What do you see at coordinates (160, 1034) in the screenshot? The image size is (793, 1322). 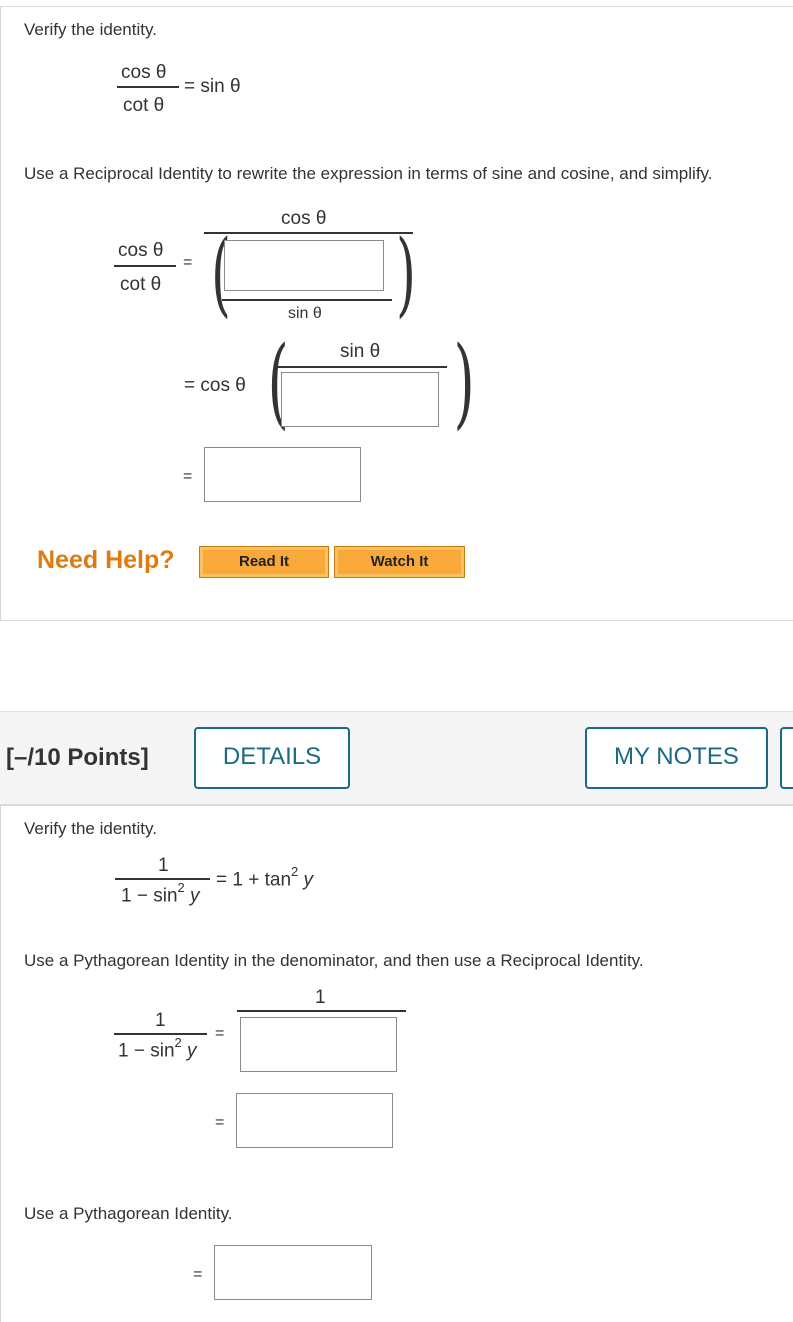 I see `q2-lhs-fraction-bar` at bounding box center [160, 1034].